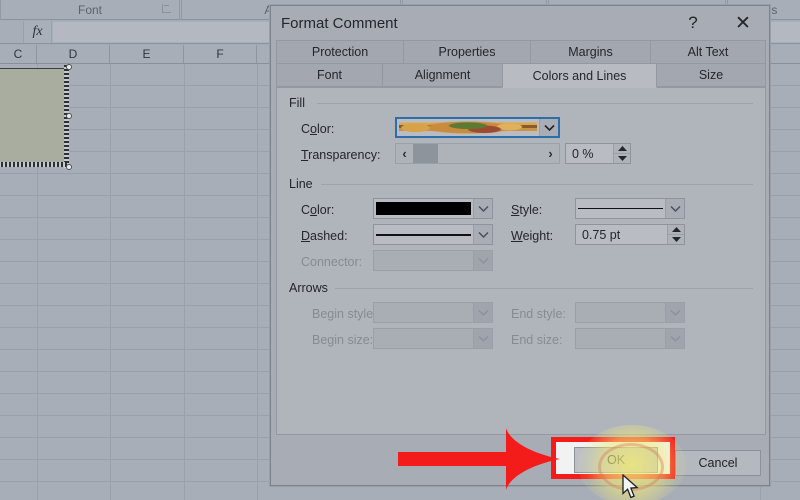 This screenshot has width=800, height=500. I want to click on line-weight-label-text: Weight:, so click(532, 236).